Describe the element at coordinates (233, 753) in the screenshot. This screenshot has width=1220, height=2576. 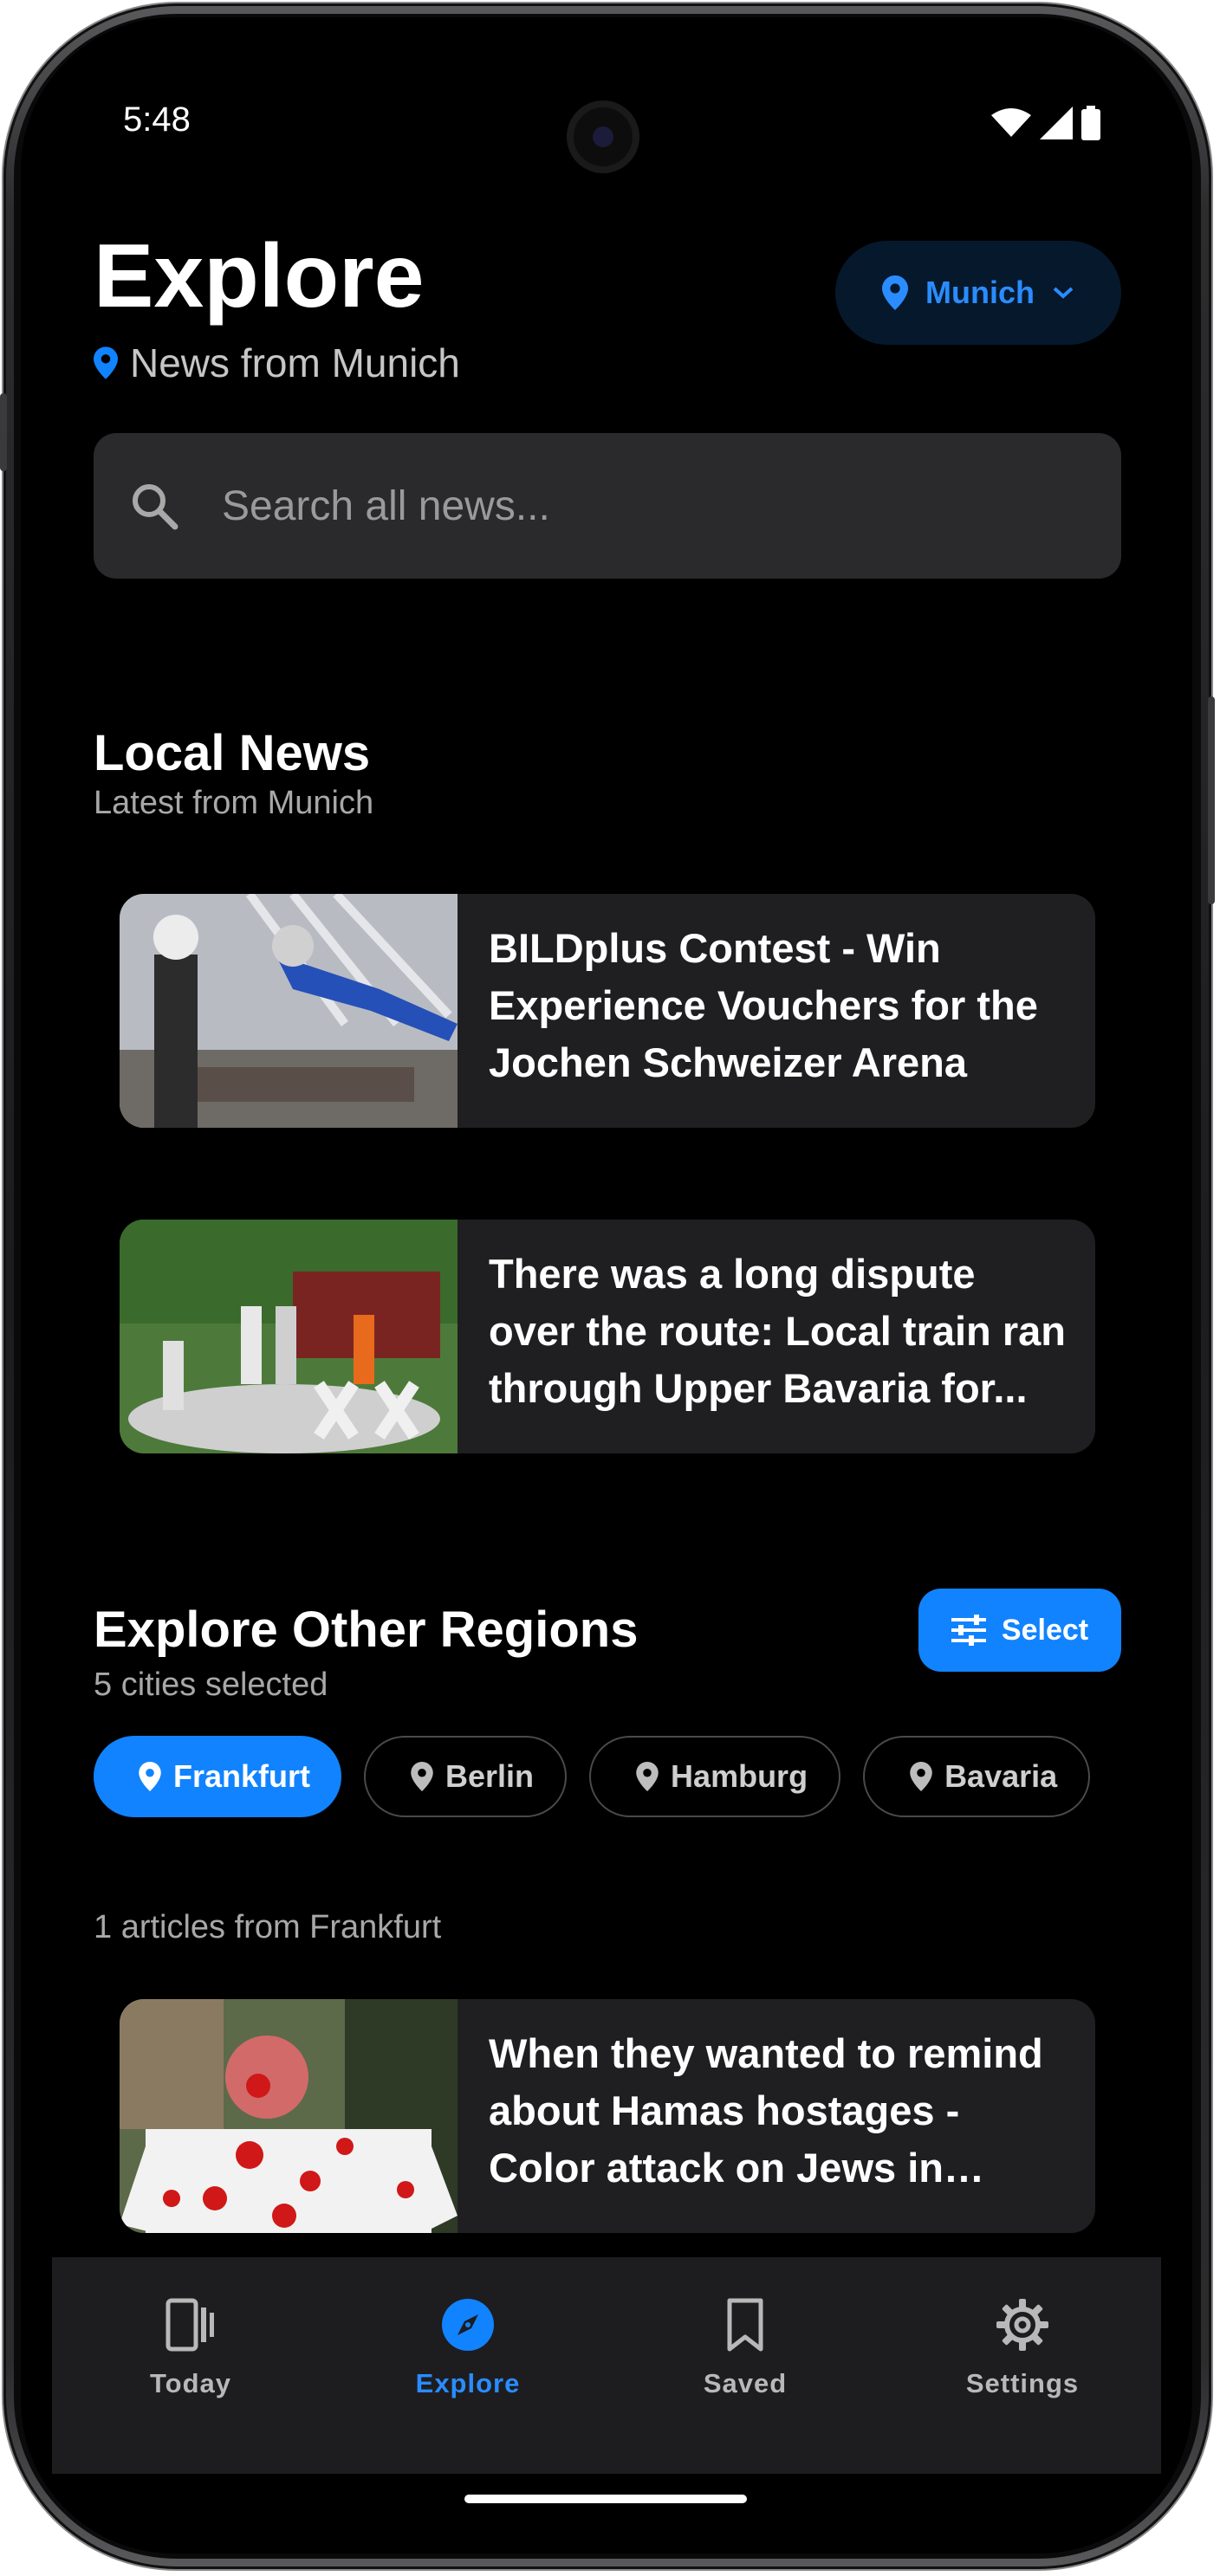
I see `local-news-title: Local News` at that location.